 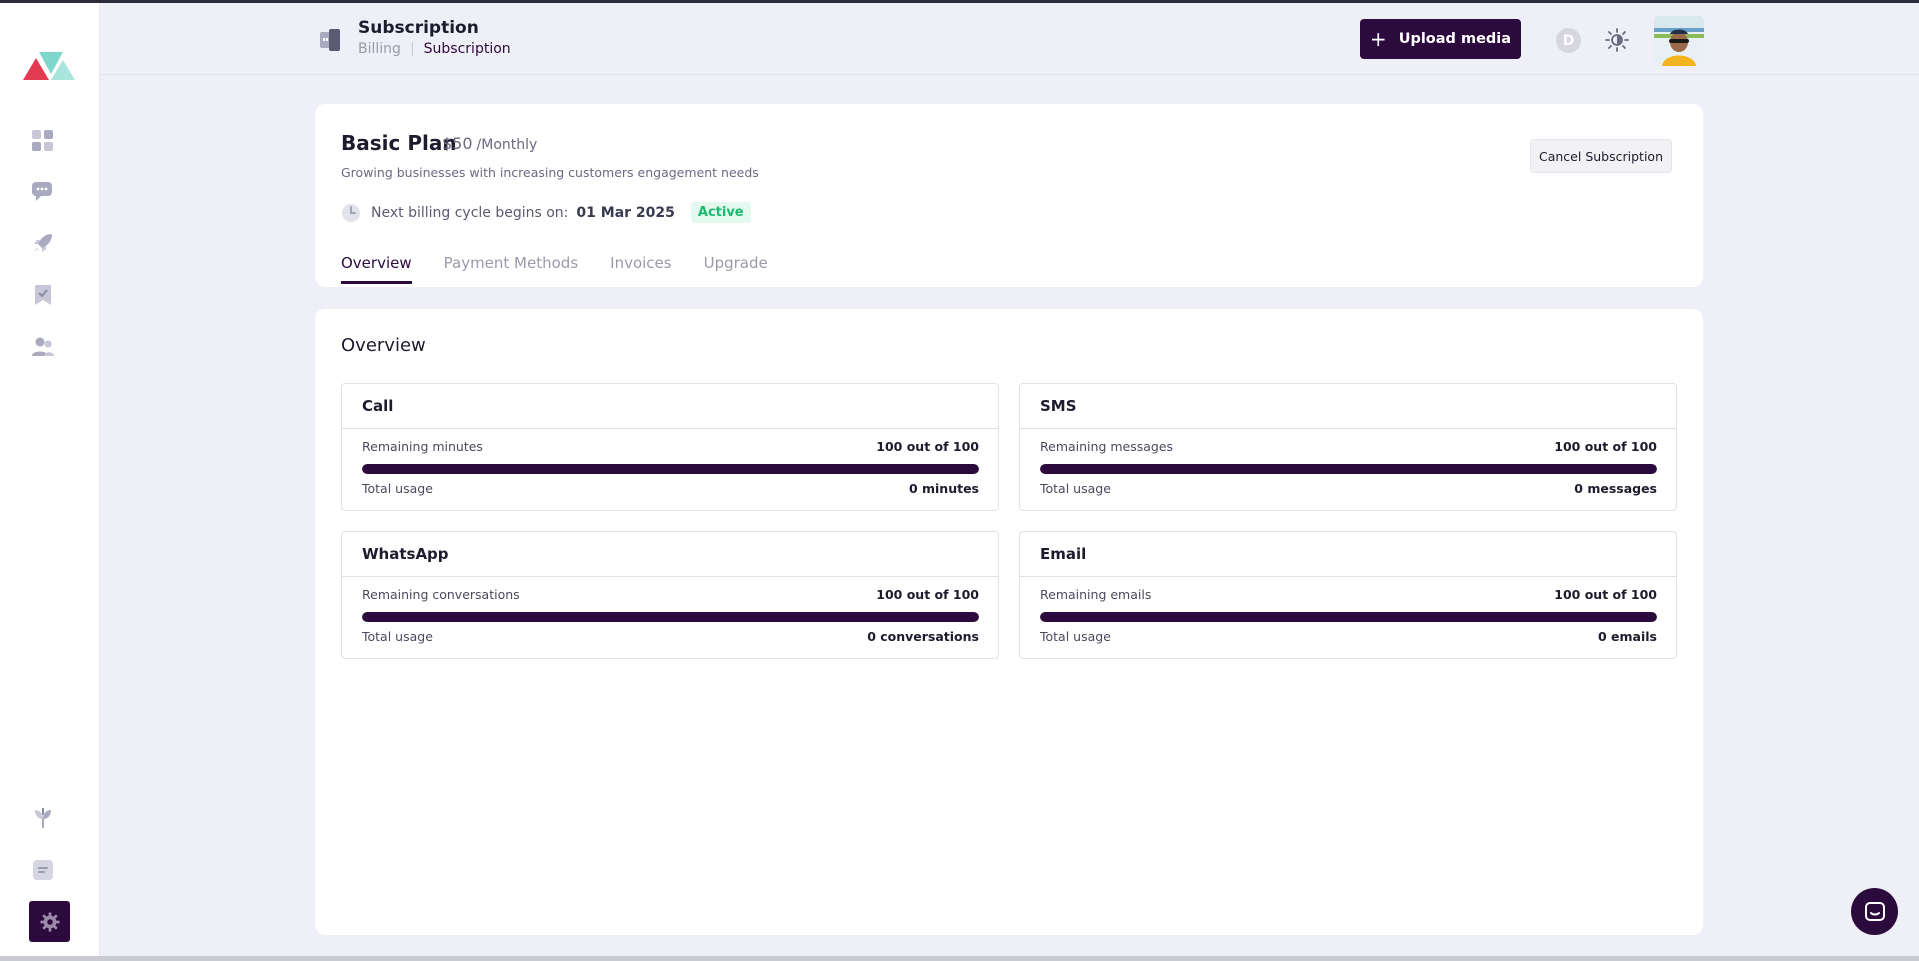 I want to click on total-usage-value: 0 minutes, so click(x=943, y=488).